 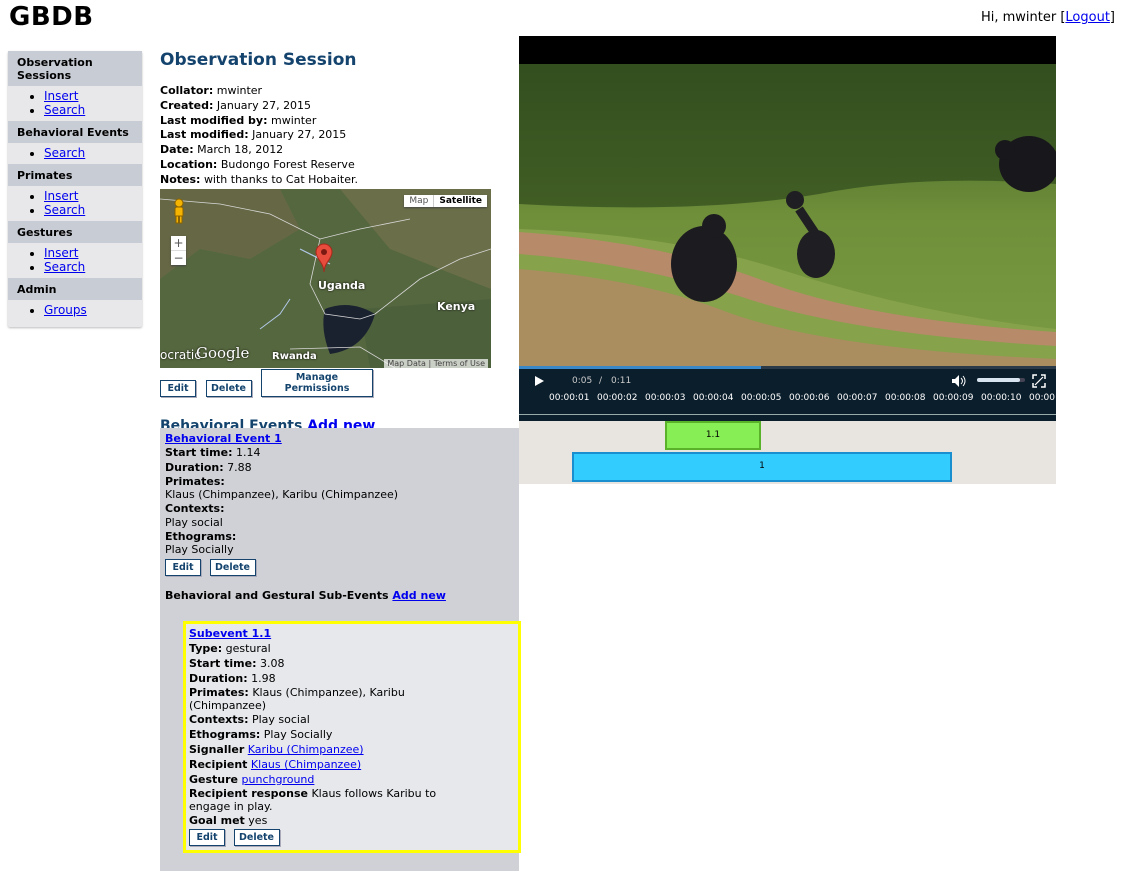 I want to click on meta-row: Last modified by: mwinter, so click(x=238, y=120).